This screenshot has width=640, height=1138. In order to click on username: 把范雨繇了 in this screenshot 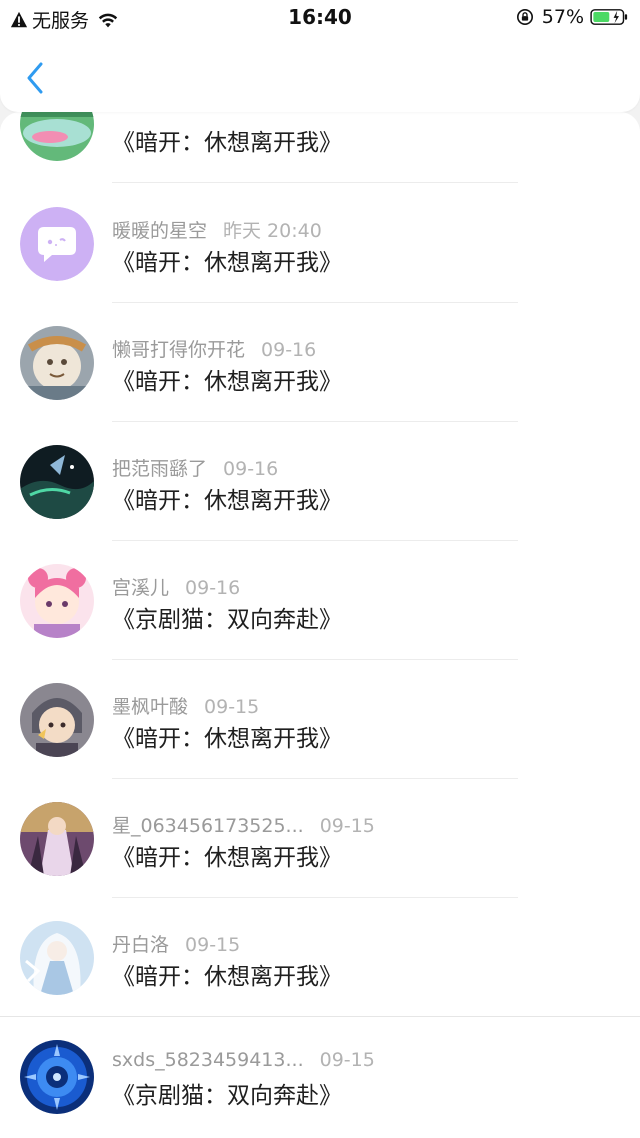, I will do `click(160, 469)`.